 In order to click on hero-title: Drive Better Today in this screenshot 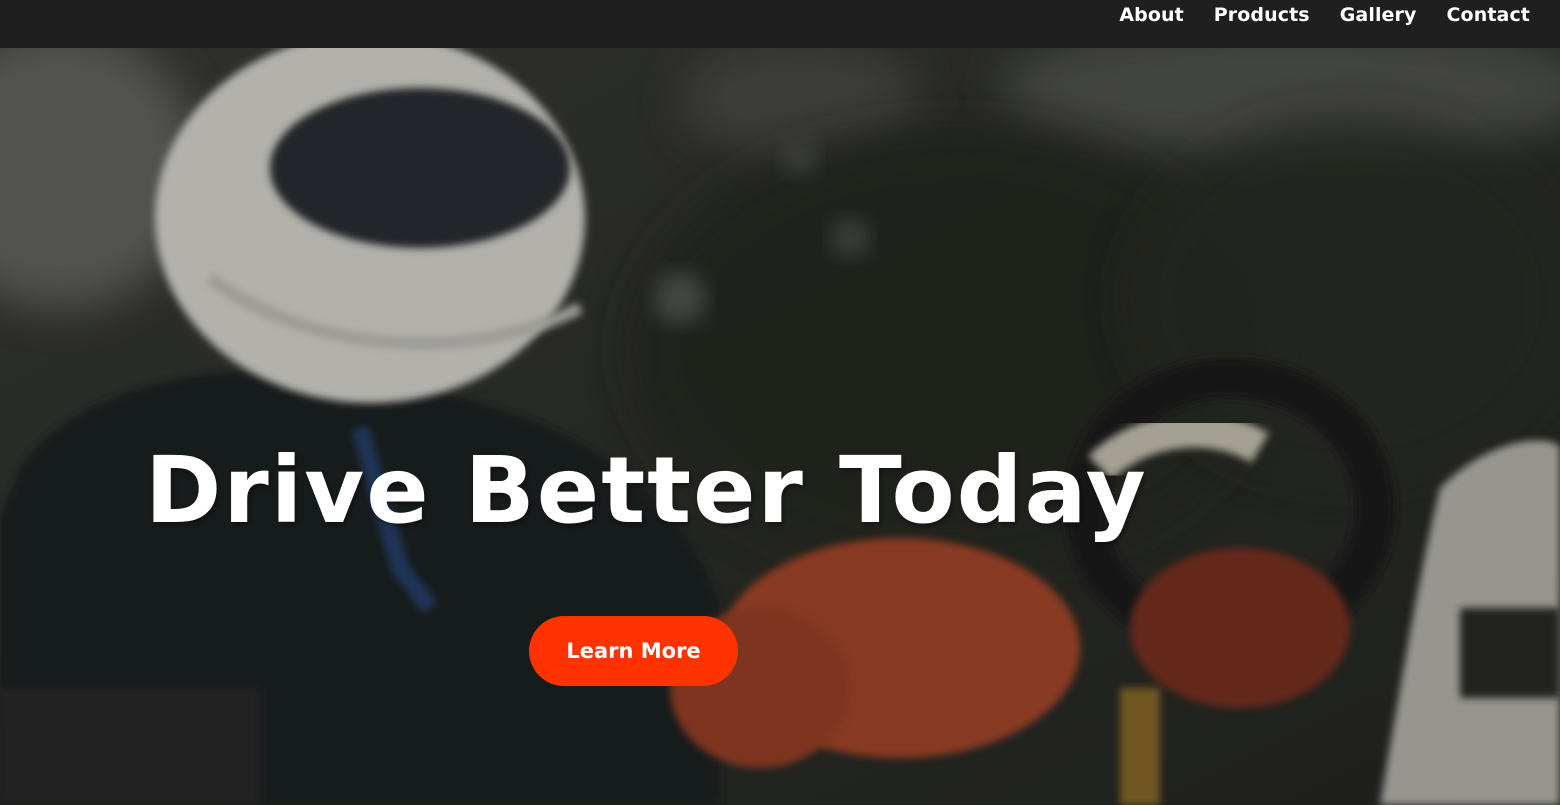, I will do `click(646, 490)`.